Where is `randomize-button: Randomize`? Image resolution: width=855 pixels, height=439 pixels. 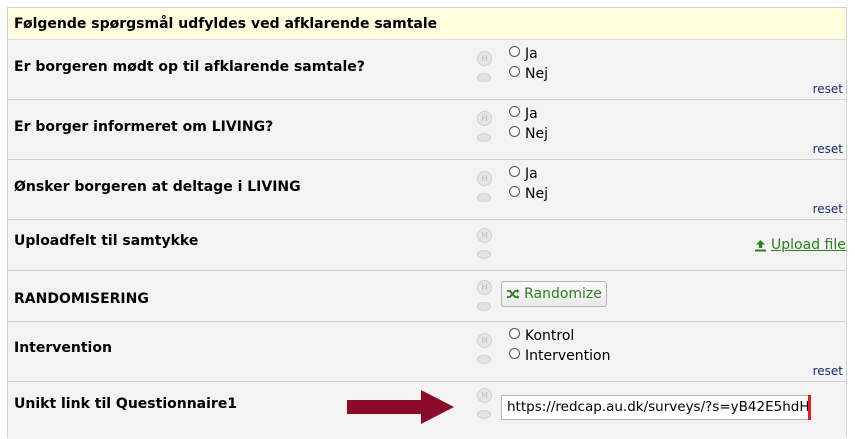
randomize-button: Randomize is located at coordinates (554, 294).